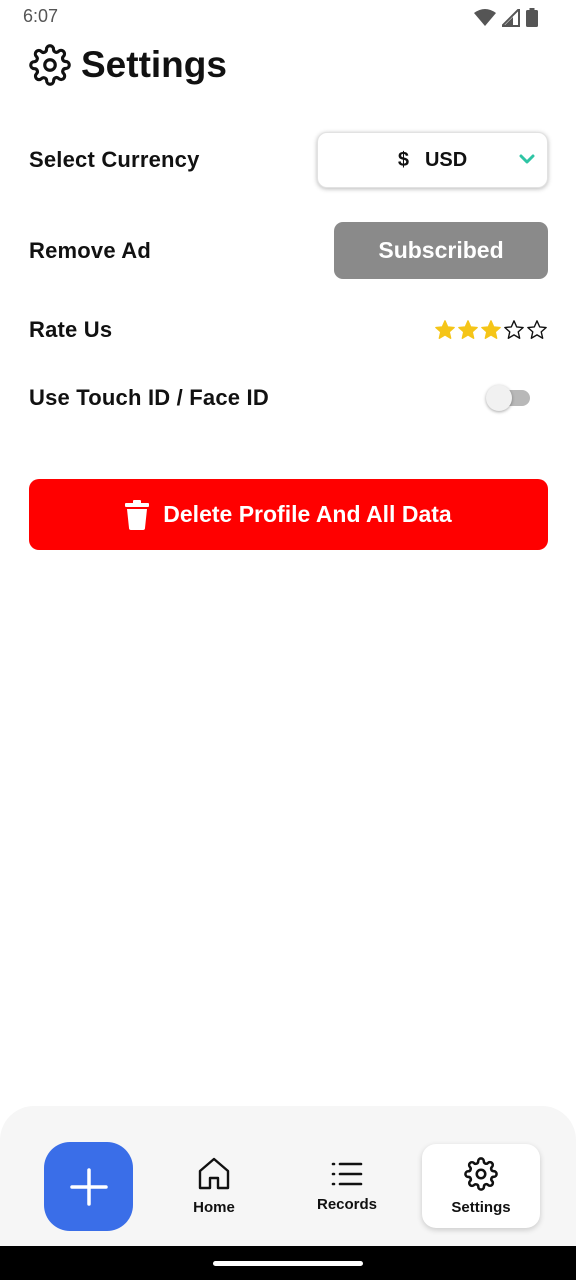  I want to click on home-indicator, so click(288, 1263).